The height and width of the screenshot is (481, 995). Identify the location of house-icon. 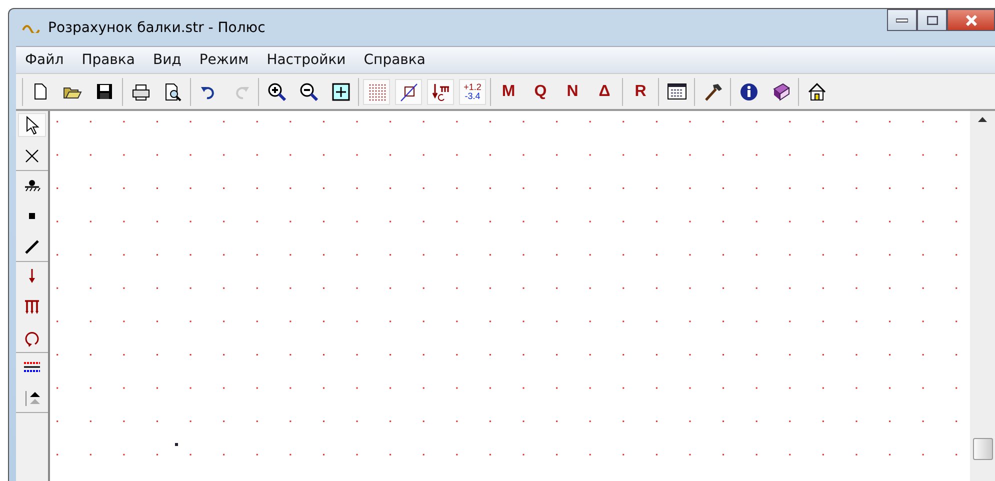
(816, 92).